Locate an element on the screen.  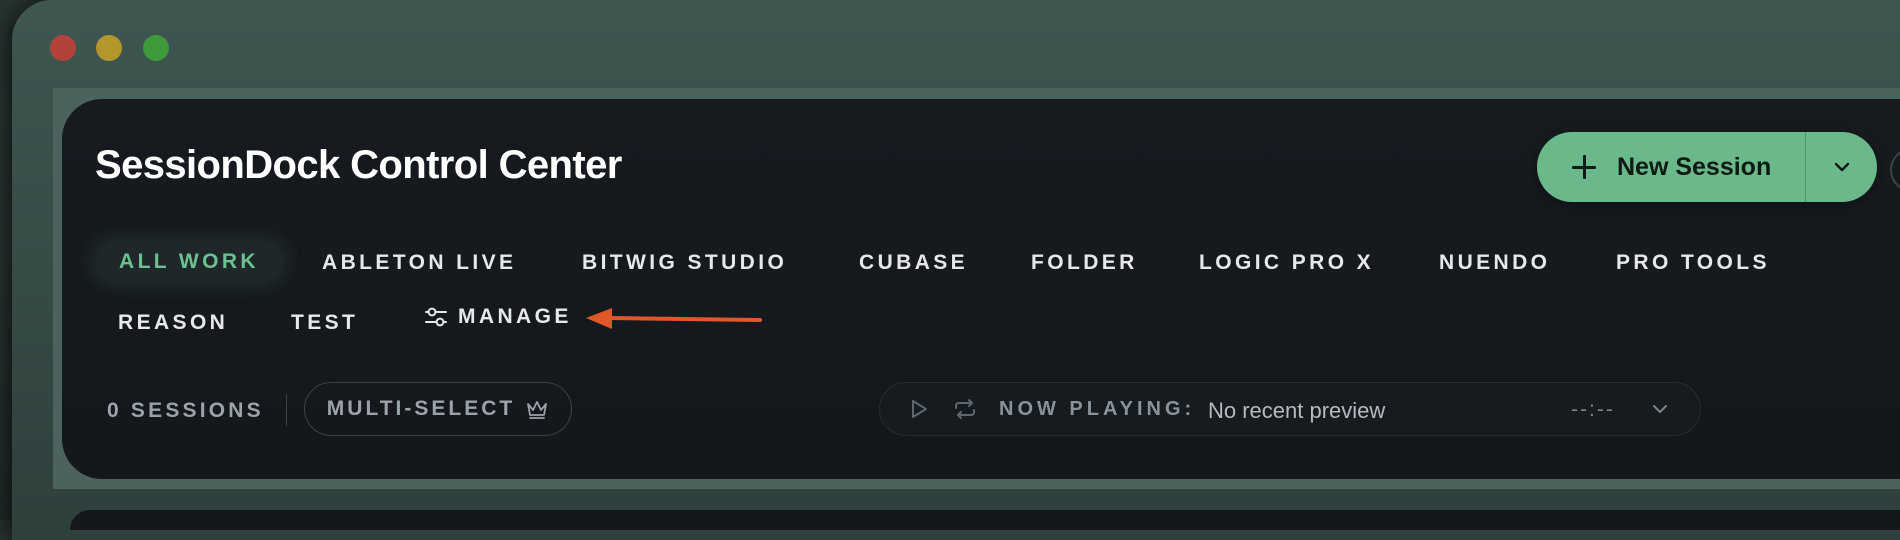
new-session-label: New Session is located at coordinates (1694, 166).